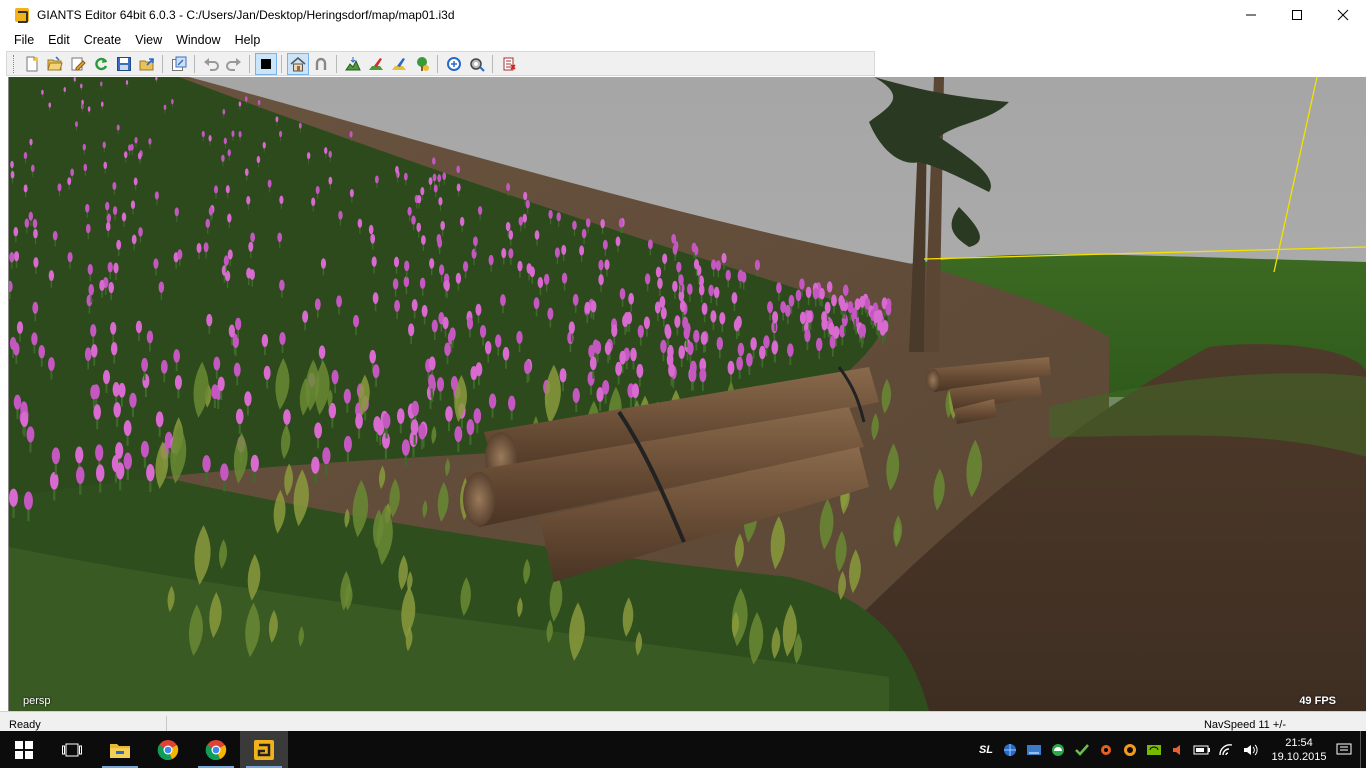  What do you see at coordinates (1154, 749) in the screenshot?
I see `nvidia-icon` at bounding box center [1154, 749].